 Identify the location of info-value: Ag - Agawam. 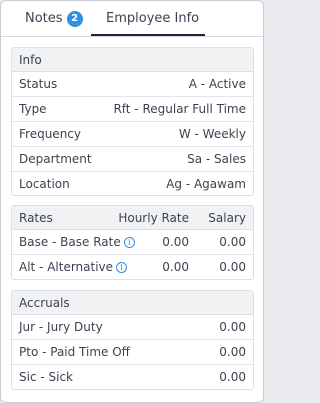
(206, 184).